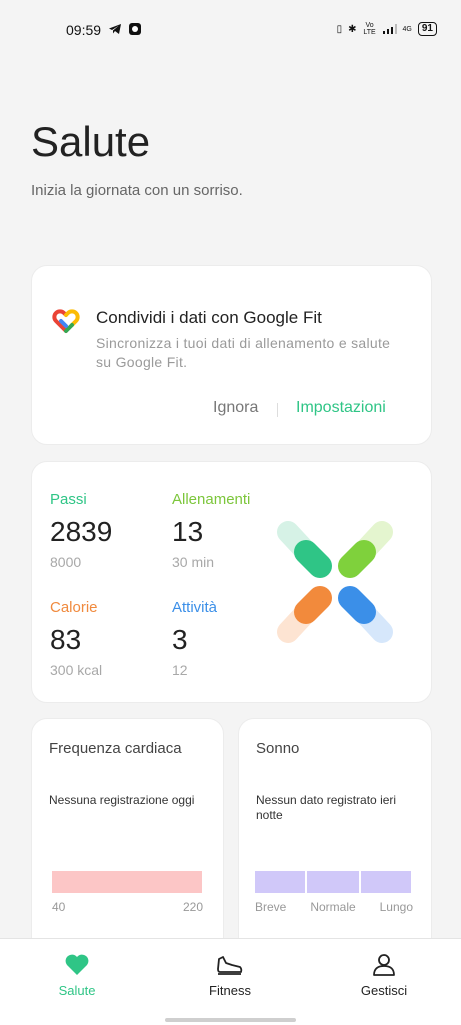  Describe the element at coordinates (68, 499) in the screenshot. I see `steps-label: Passi` at that location.